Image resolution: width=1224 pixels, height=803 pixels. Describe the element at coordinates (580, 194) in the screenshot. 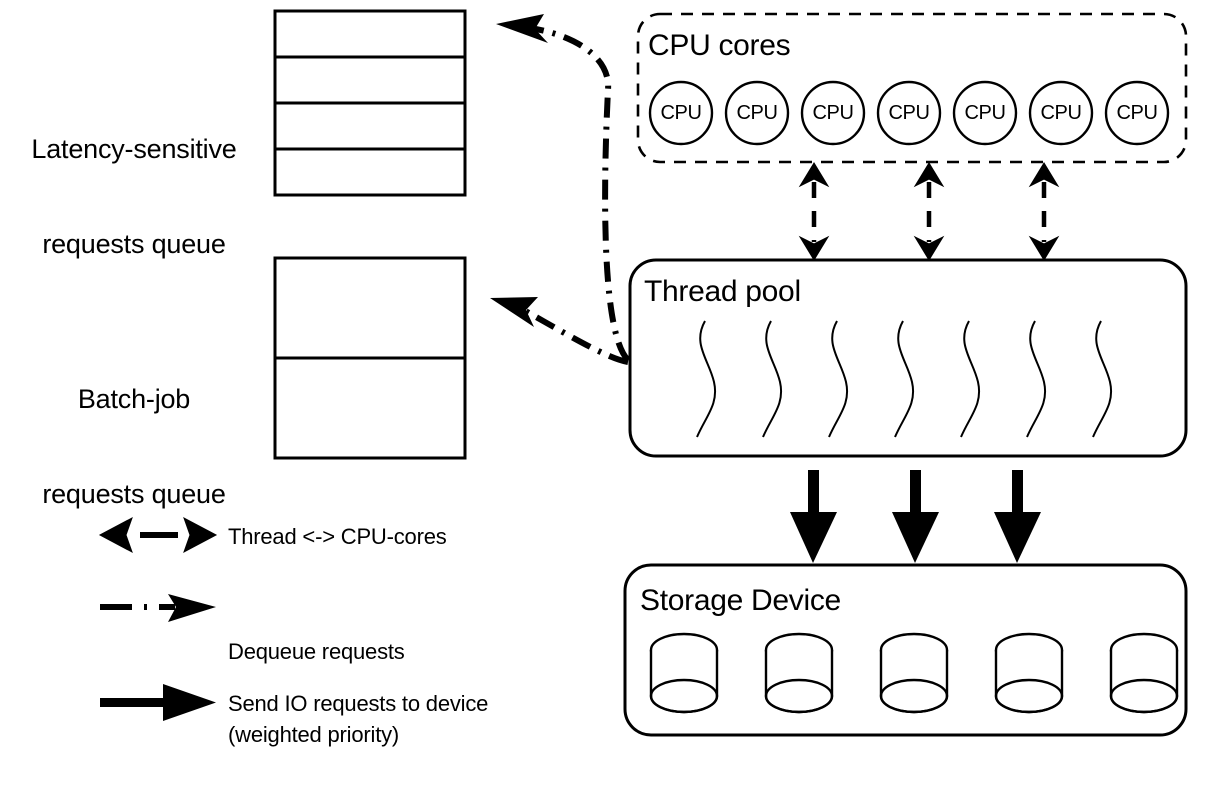

I see `dequeue-arrow-latency` at that location.